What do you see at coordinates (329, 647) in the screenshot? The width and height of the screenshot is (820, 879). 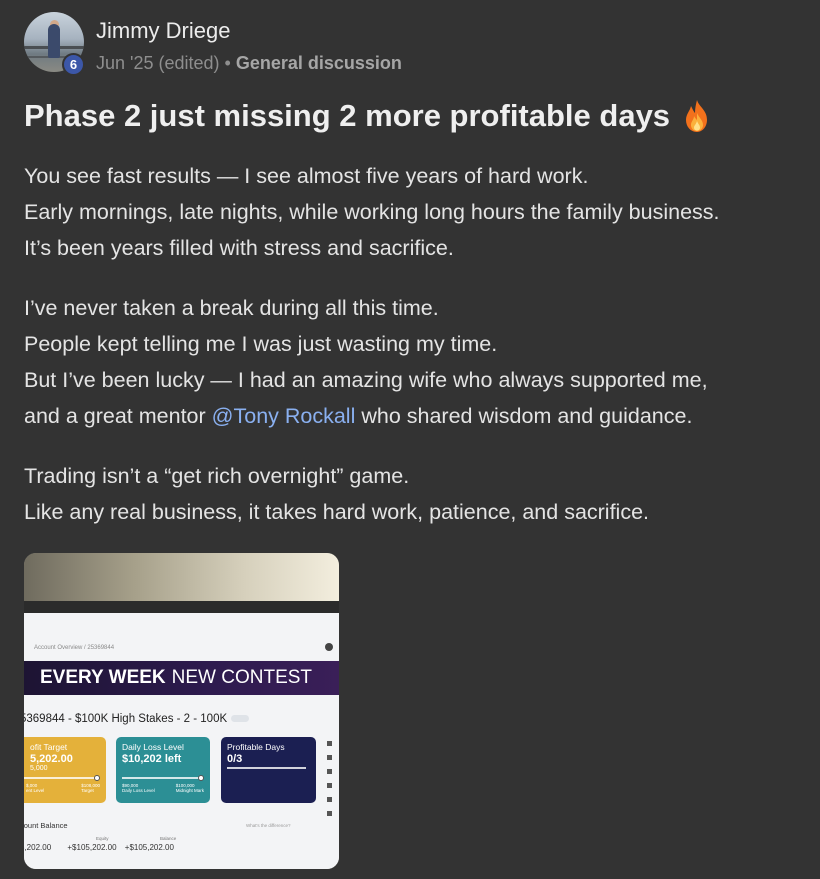 I see `photo-menu-icon` at bounding box center [329, 647].